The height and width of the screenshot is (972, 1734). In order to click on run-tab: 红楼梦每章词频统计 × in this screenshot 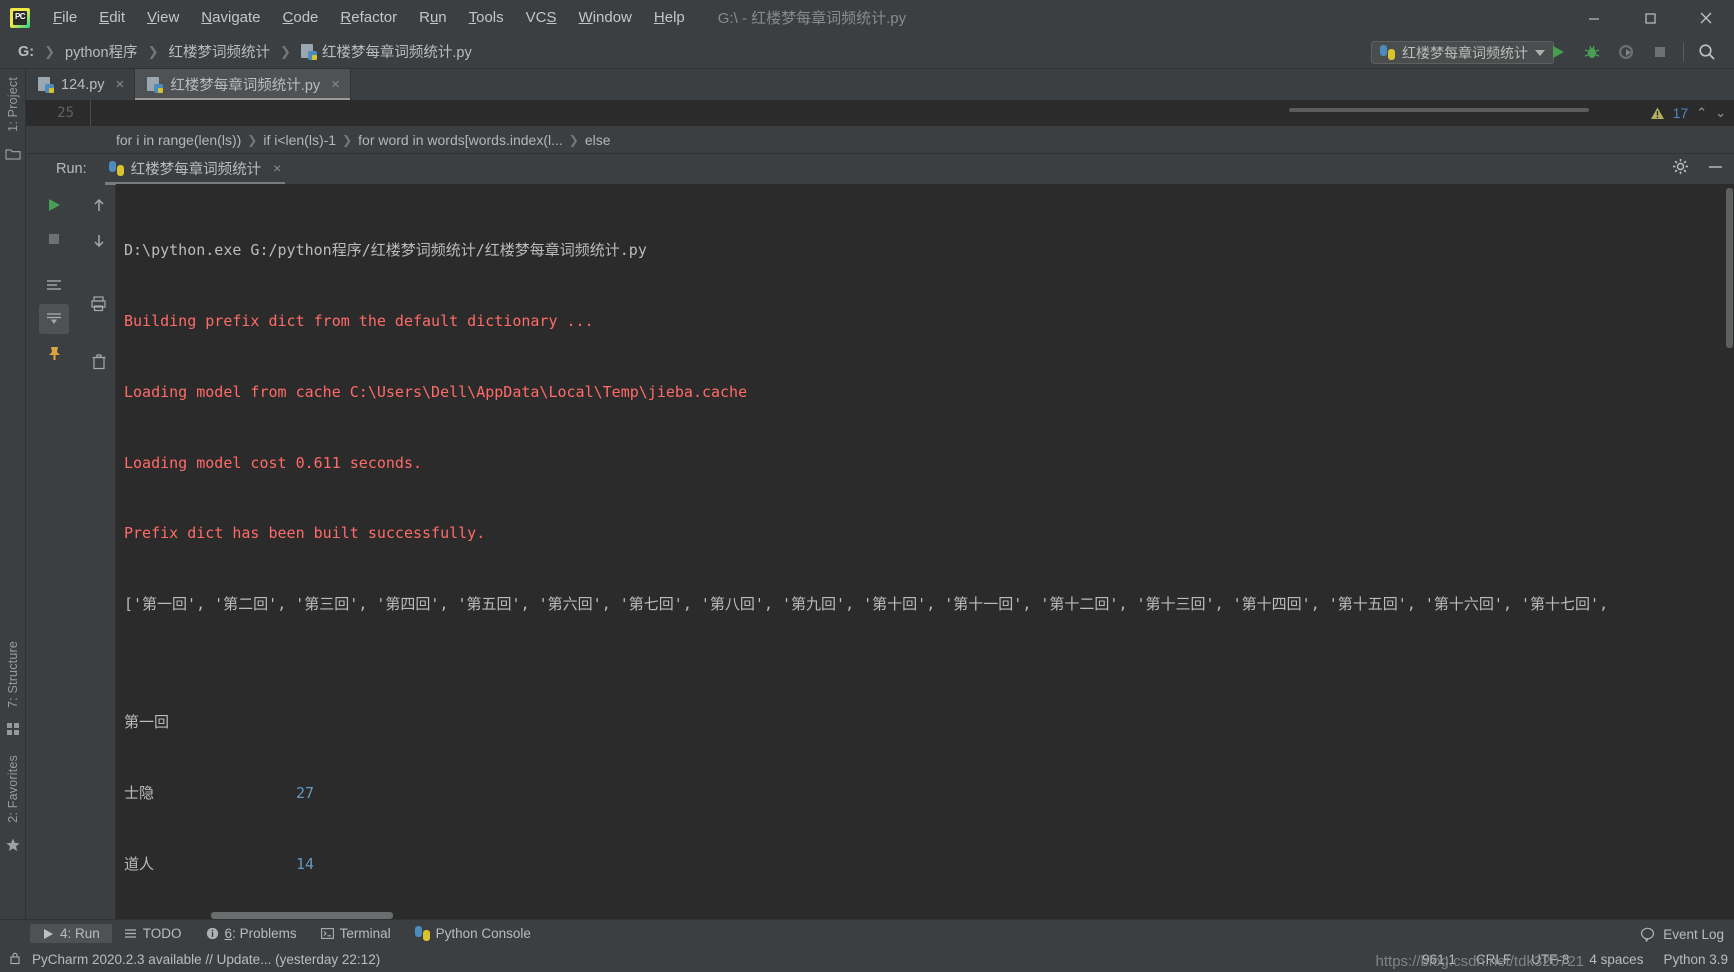, I will do `click(195, 169)`.